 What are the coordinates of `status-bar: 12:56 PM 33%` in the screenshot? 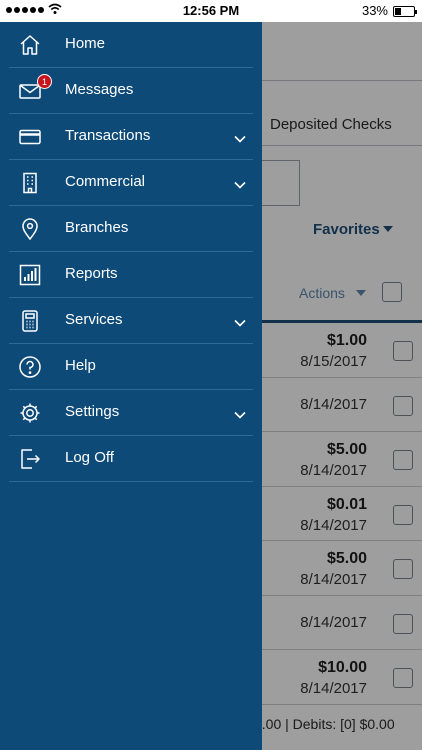 It's located at (211, 11).